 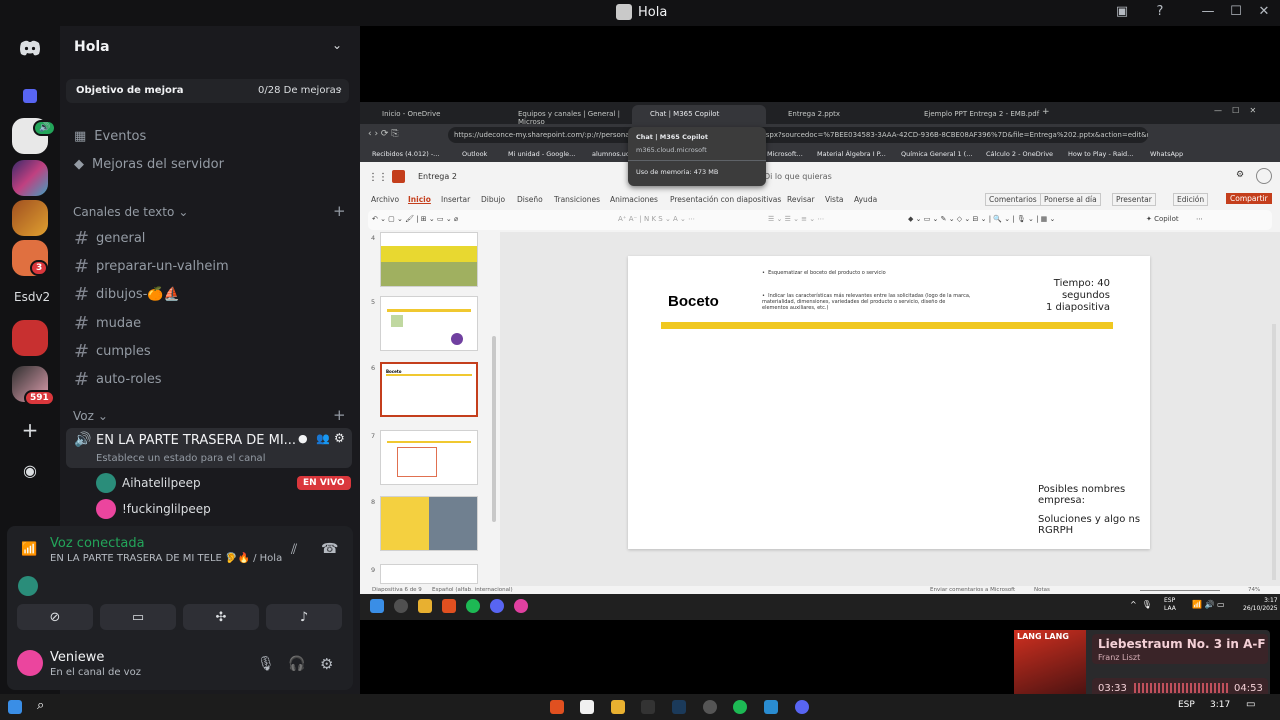 I want to click on soundboard-button: ♪, so click(x=304, y=617).